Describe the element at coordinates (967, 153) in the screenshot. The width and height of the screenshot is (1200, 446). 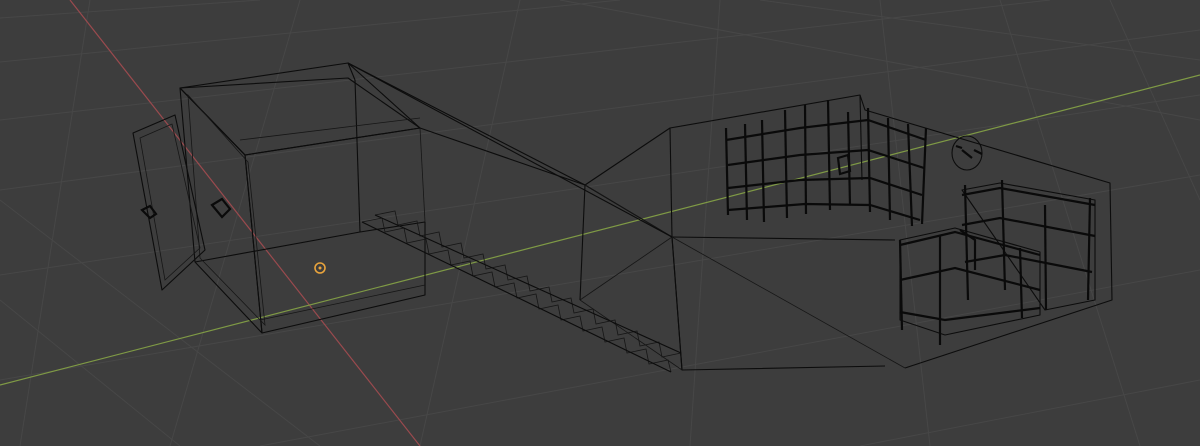
I see `wall-clock` at that location.